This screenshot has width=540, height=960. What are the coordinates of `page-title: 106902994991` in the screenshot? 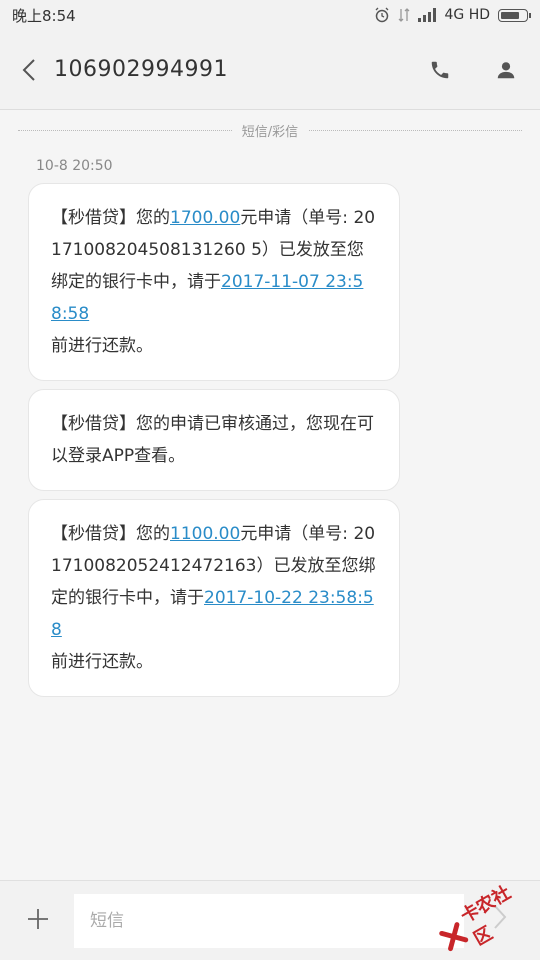 It's located at (141, 69).